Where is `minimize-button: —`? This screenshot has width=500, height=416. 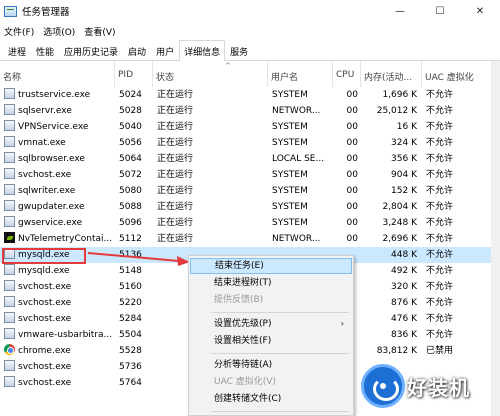
minimize-button: — is located at coordinates (400, 11).